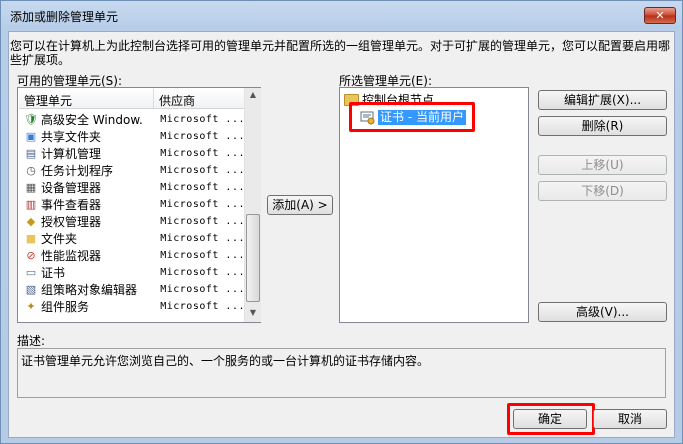  What do you see at coordinates (31, 221) in the screenshot?
I see `authorization-manager-icon: ◆` at bounding box center [31, 221].